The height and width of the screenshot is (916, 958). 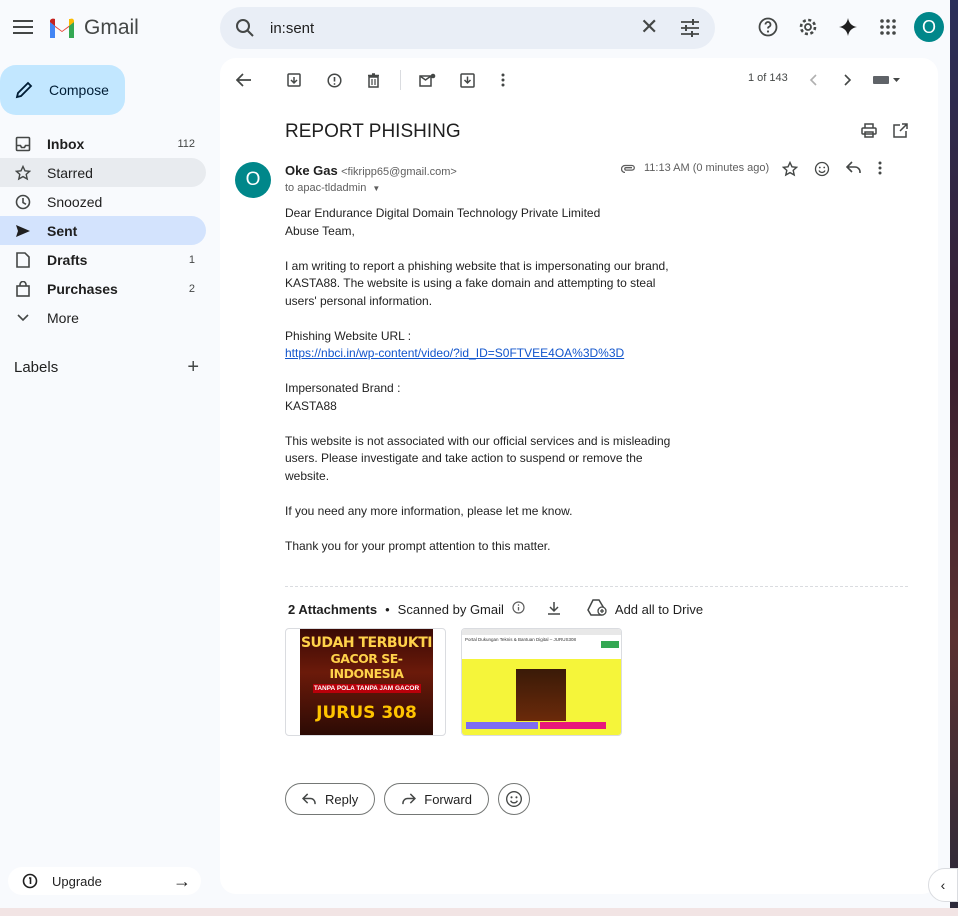 What do you see at coordinates (366, 688) in the screenshot?
I see `promo-tagline: TANPA POLA TANPA JAM GACOR` at bounding box center [366, 688].